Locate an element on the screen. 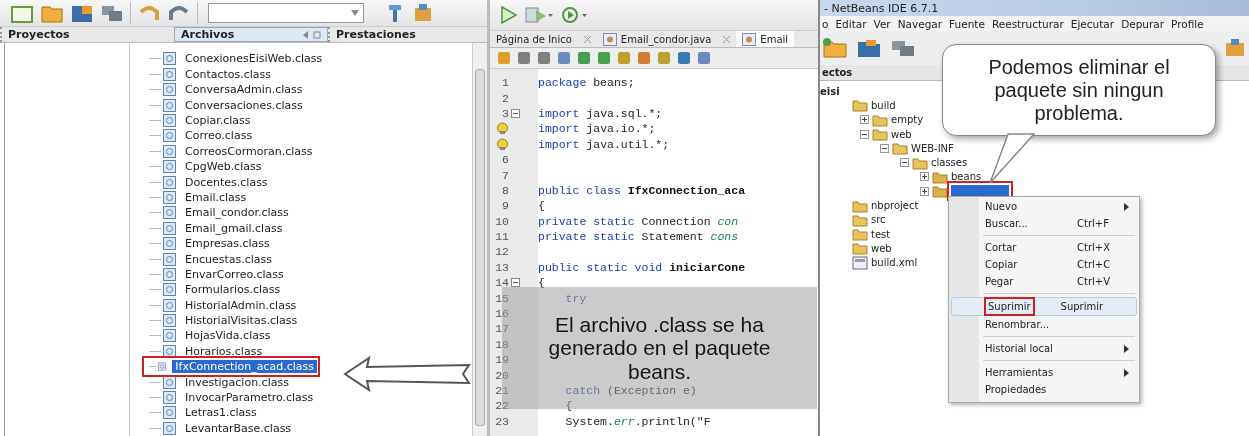  run-icon is located at coordinates (509, 15).